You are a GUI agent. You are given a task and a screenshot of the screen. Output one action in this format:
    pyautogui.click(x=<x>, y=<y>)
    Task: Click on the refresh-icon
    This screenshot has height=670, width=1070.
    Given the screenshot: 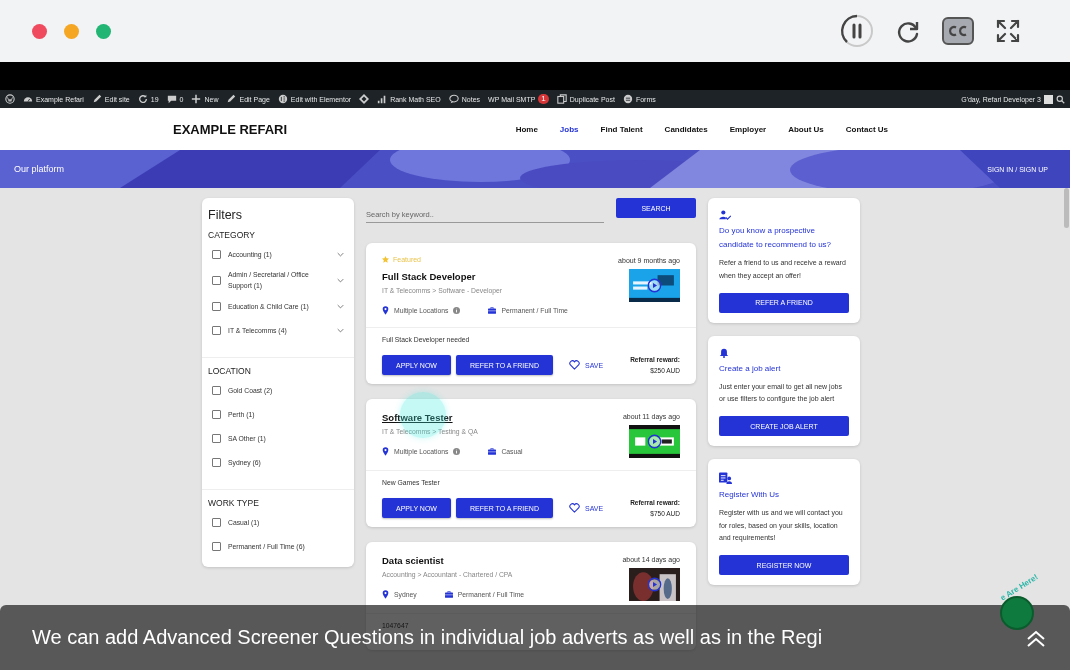 What is the action you would take?
    pyautogui.click(x=142, y=99)
    